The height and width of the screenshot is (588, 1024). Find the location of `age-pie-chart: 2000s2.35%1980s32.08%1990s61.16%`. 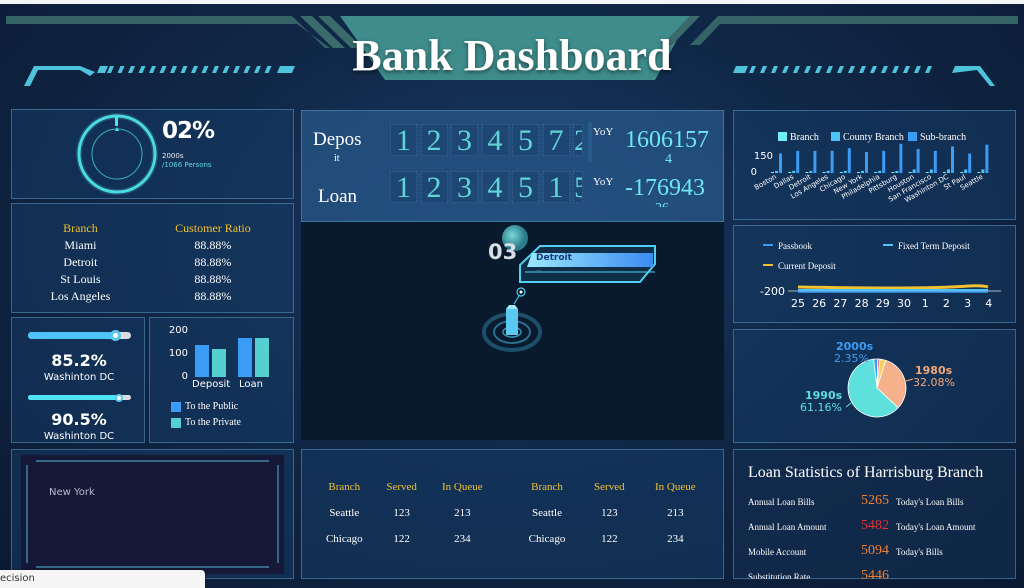

age-pie-chart: 2000s2.35%1980s32.08%1990s61.16% is located at coordinates (877, 379).